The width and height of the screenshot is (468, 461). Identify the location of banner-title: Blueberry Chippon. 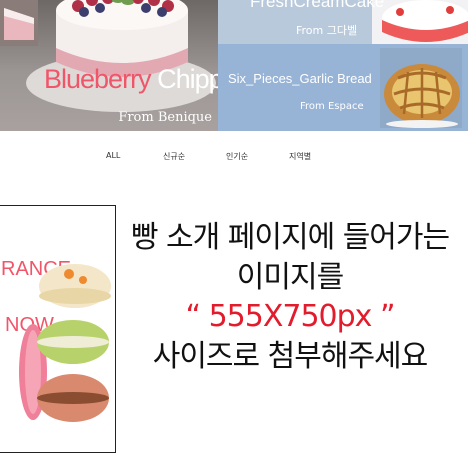
(131, 79).